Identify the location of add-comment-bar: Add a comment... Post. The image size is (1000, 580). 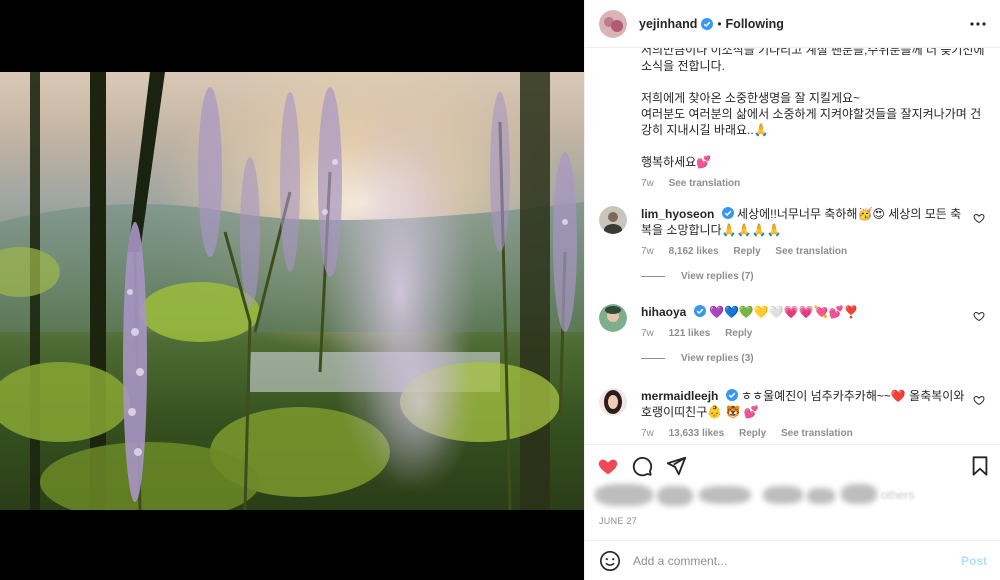
(792, 560).